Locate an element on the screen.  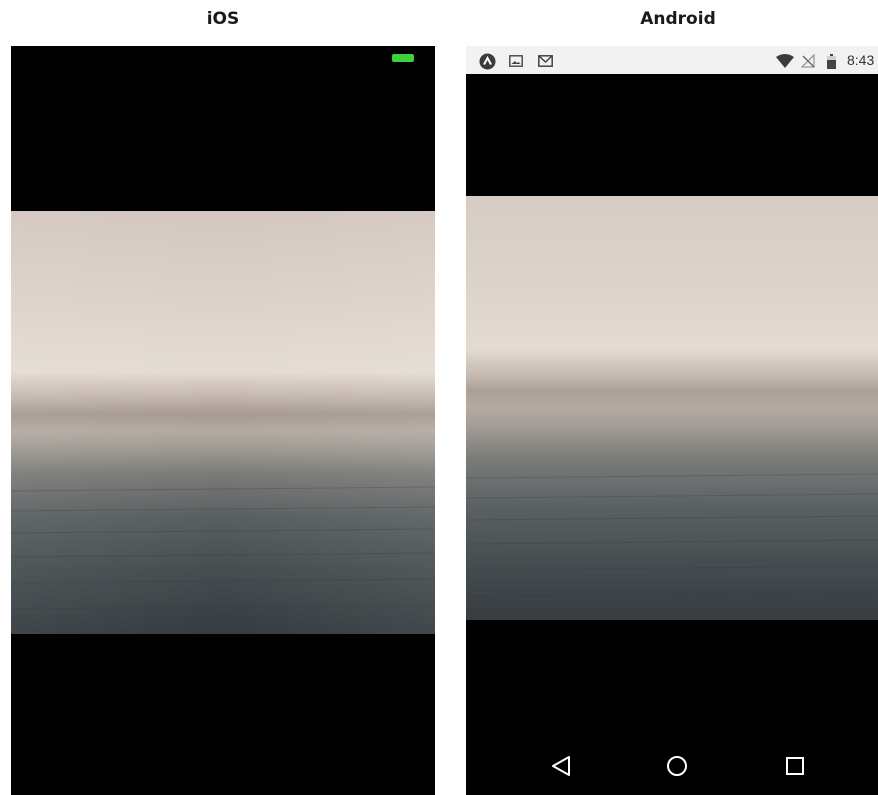
home-circle-icon is located at coordinates (677, 766).